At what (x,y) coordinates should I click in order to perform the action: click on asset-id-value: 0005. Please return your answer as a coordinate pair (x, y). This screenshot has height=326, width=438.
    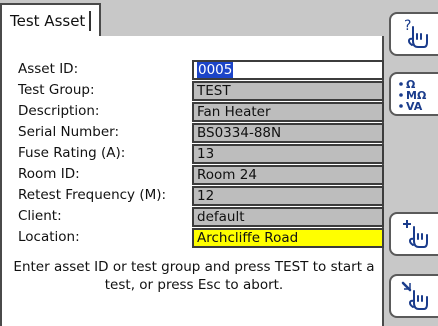
    Looking at the image, I should click on (215, 70).